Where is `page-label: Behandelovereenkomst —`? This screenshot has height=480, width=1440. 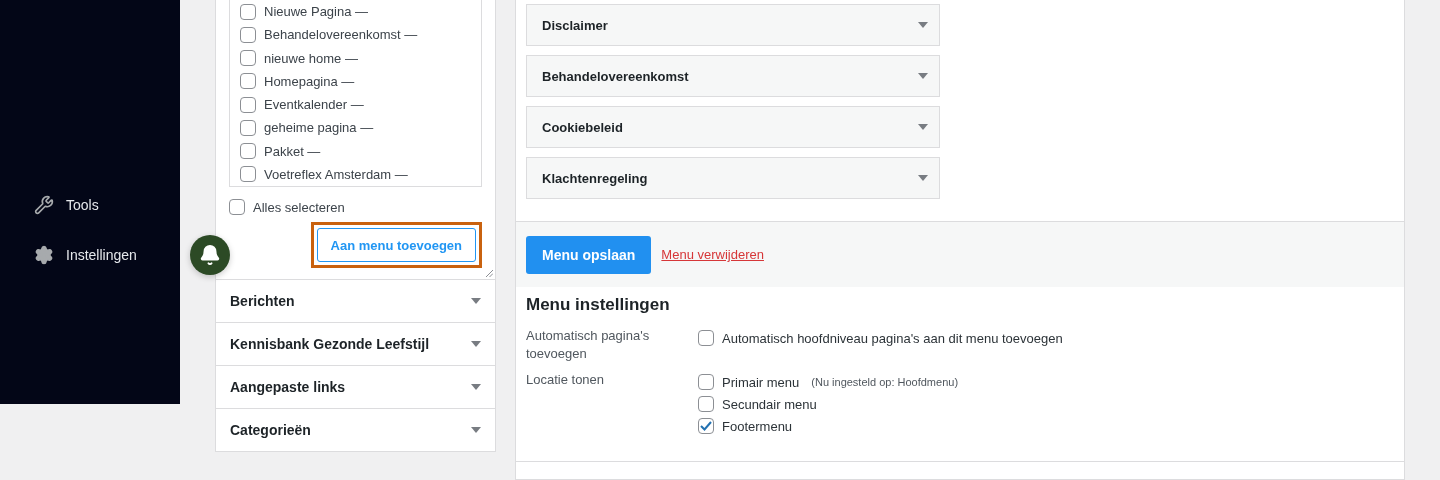 page-label: Behandelovereenkomst — is located at coordinates (341, 35).